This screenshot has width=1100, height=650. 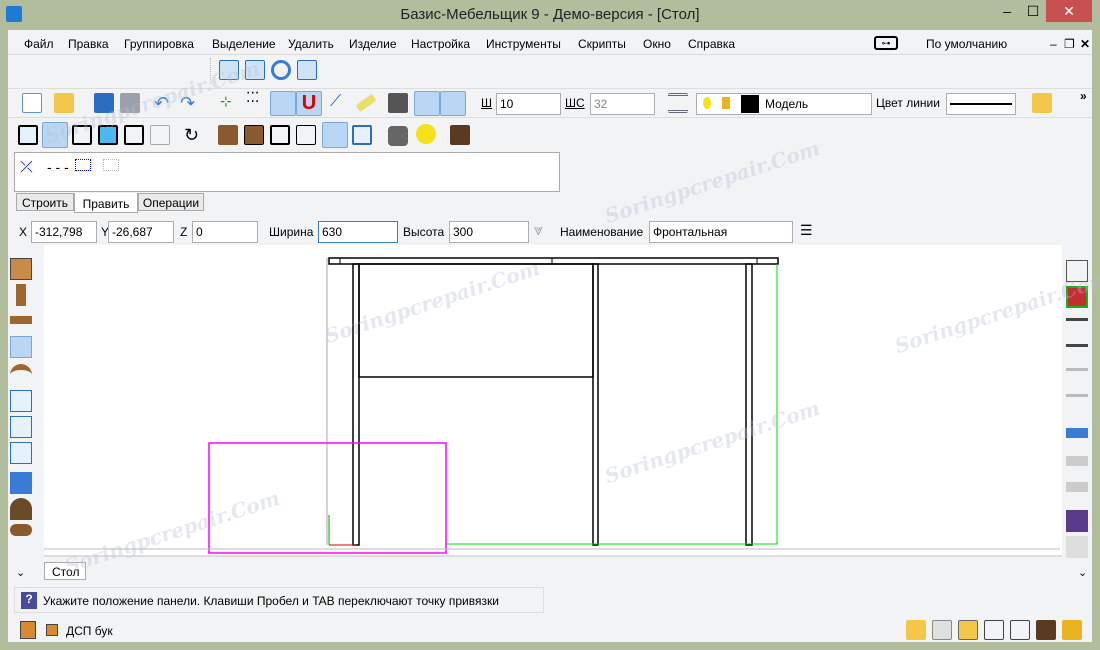 I want to click on menu-delete: Удалить, so click(x=311, y=44).